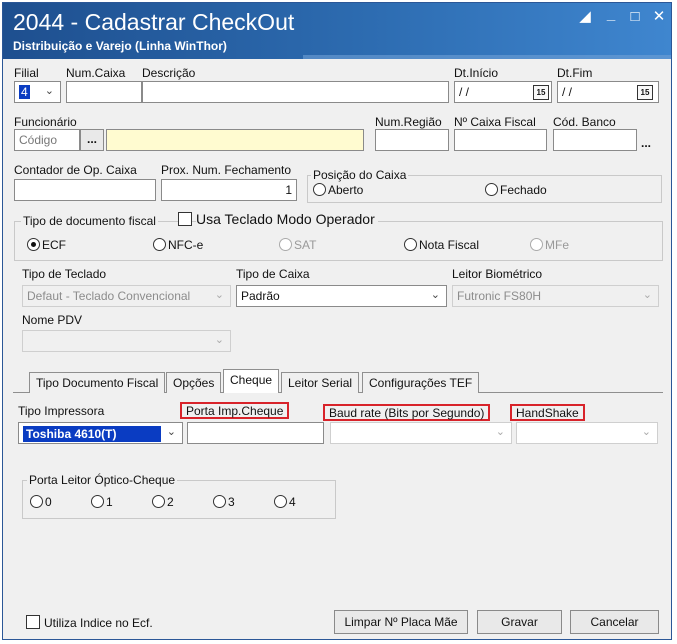 The image size is (677, 644). Describe the element at coordinates (614, 622) in the screenshot. I see `cancelar-button: Cancelar` at that location.